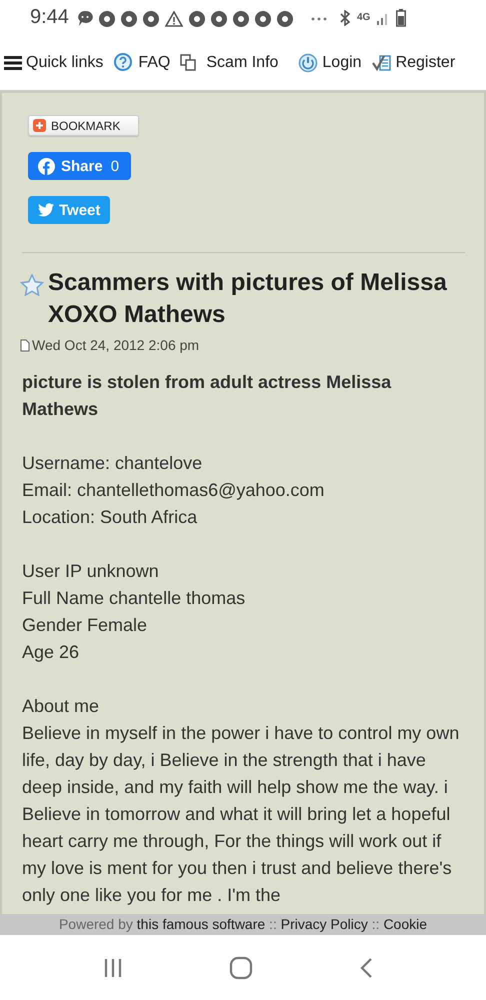 The height and width of the screenshot is (1000, 486). I want to click on nav-link: Register, so click(414, 63).